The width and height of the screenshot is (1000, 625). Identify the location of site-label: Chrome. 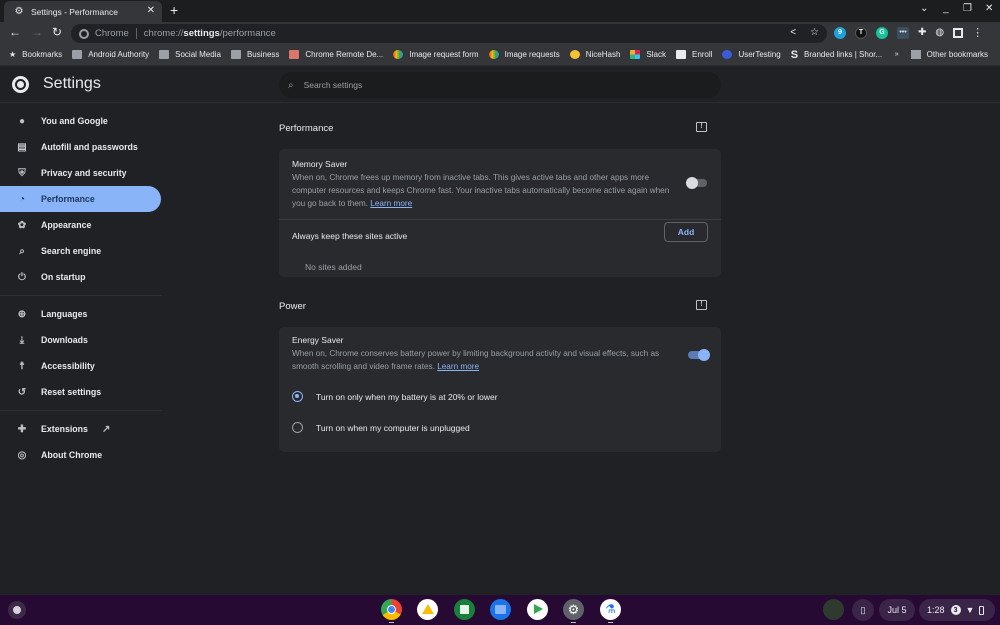
(112, 33).